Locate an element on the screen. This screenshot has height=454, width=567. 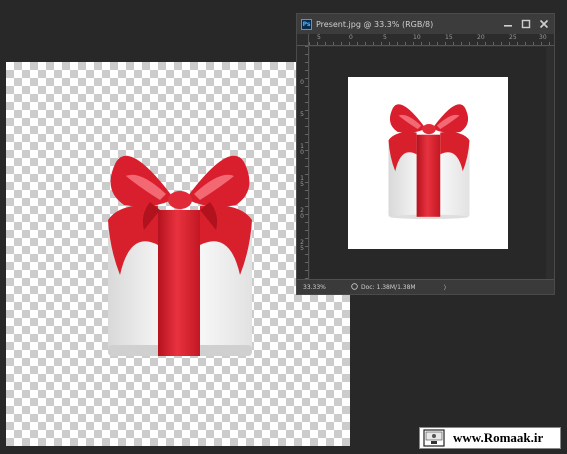
minimize-icon is located at coordinates (508, 24).